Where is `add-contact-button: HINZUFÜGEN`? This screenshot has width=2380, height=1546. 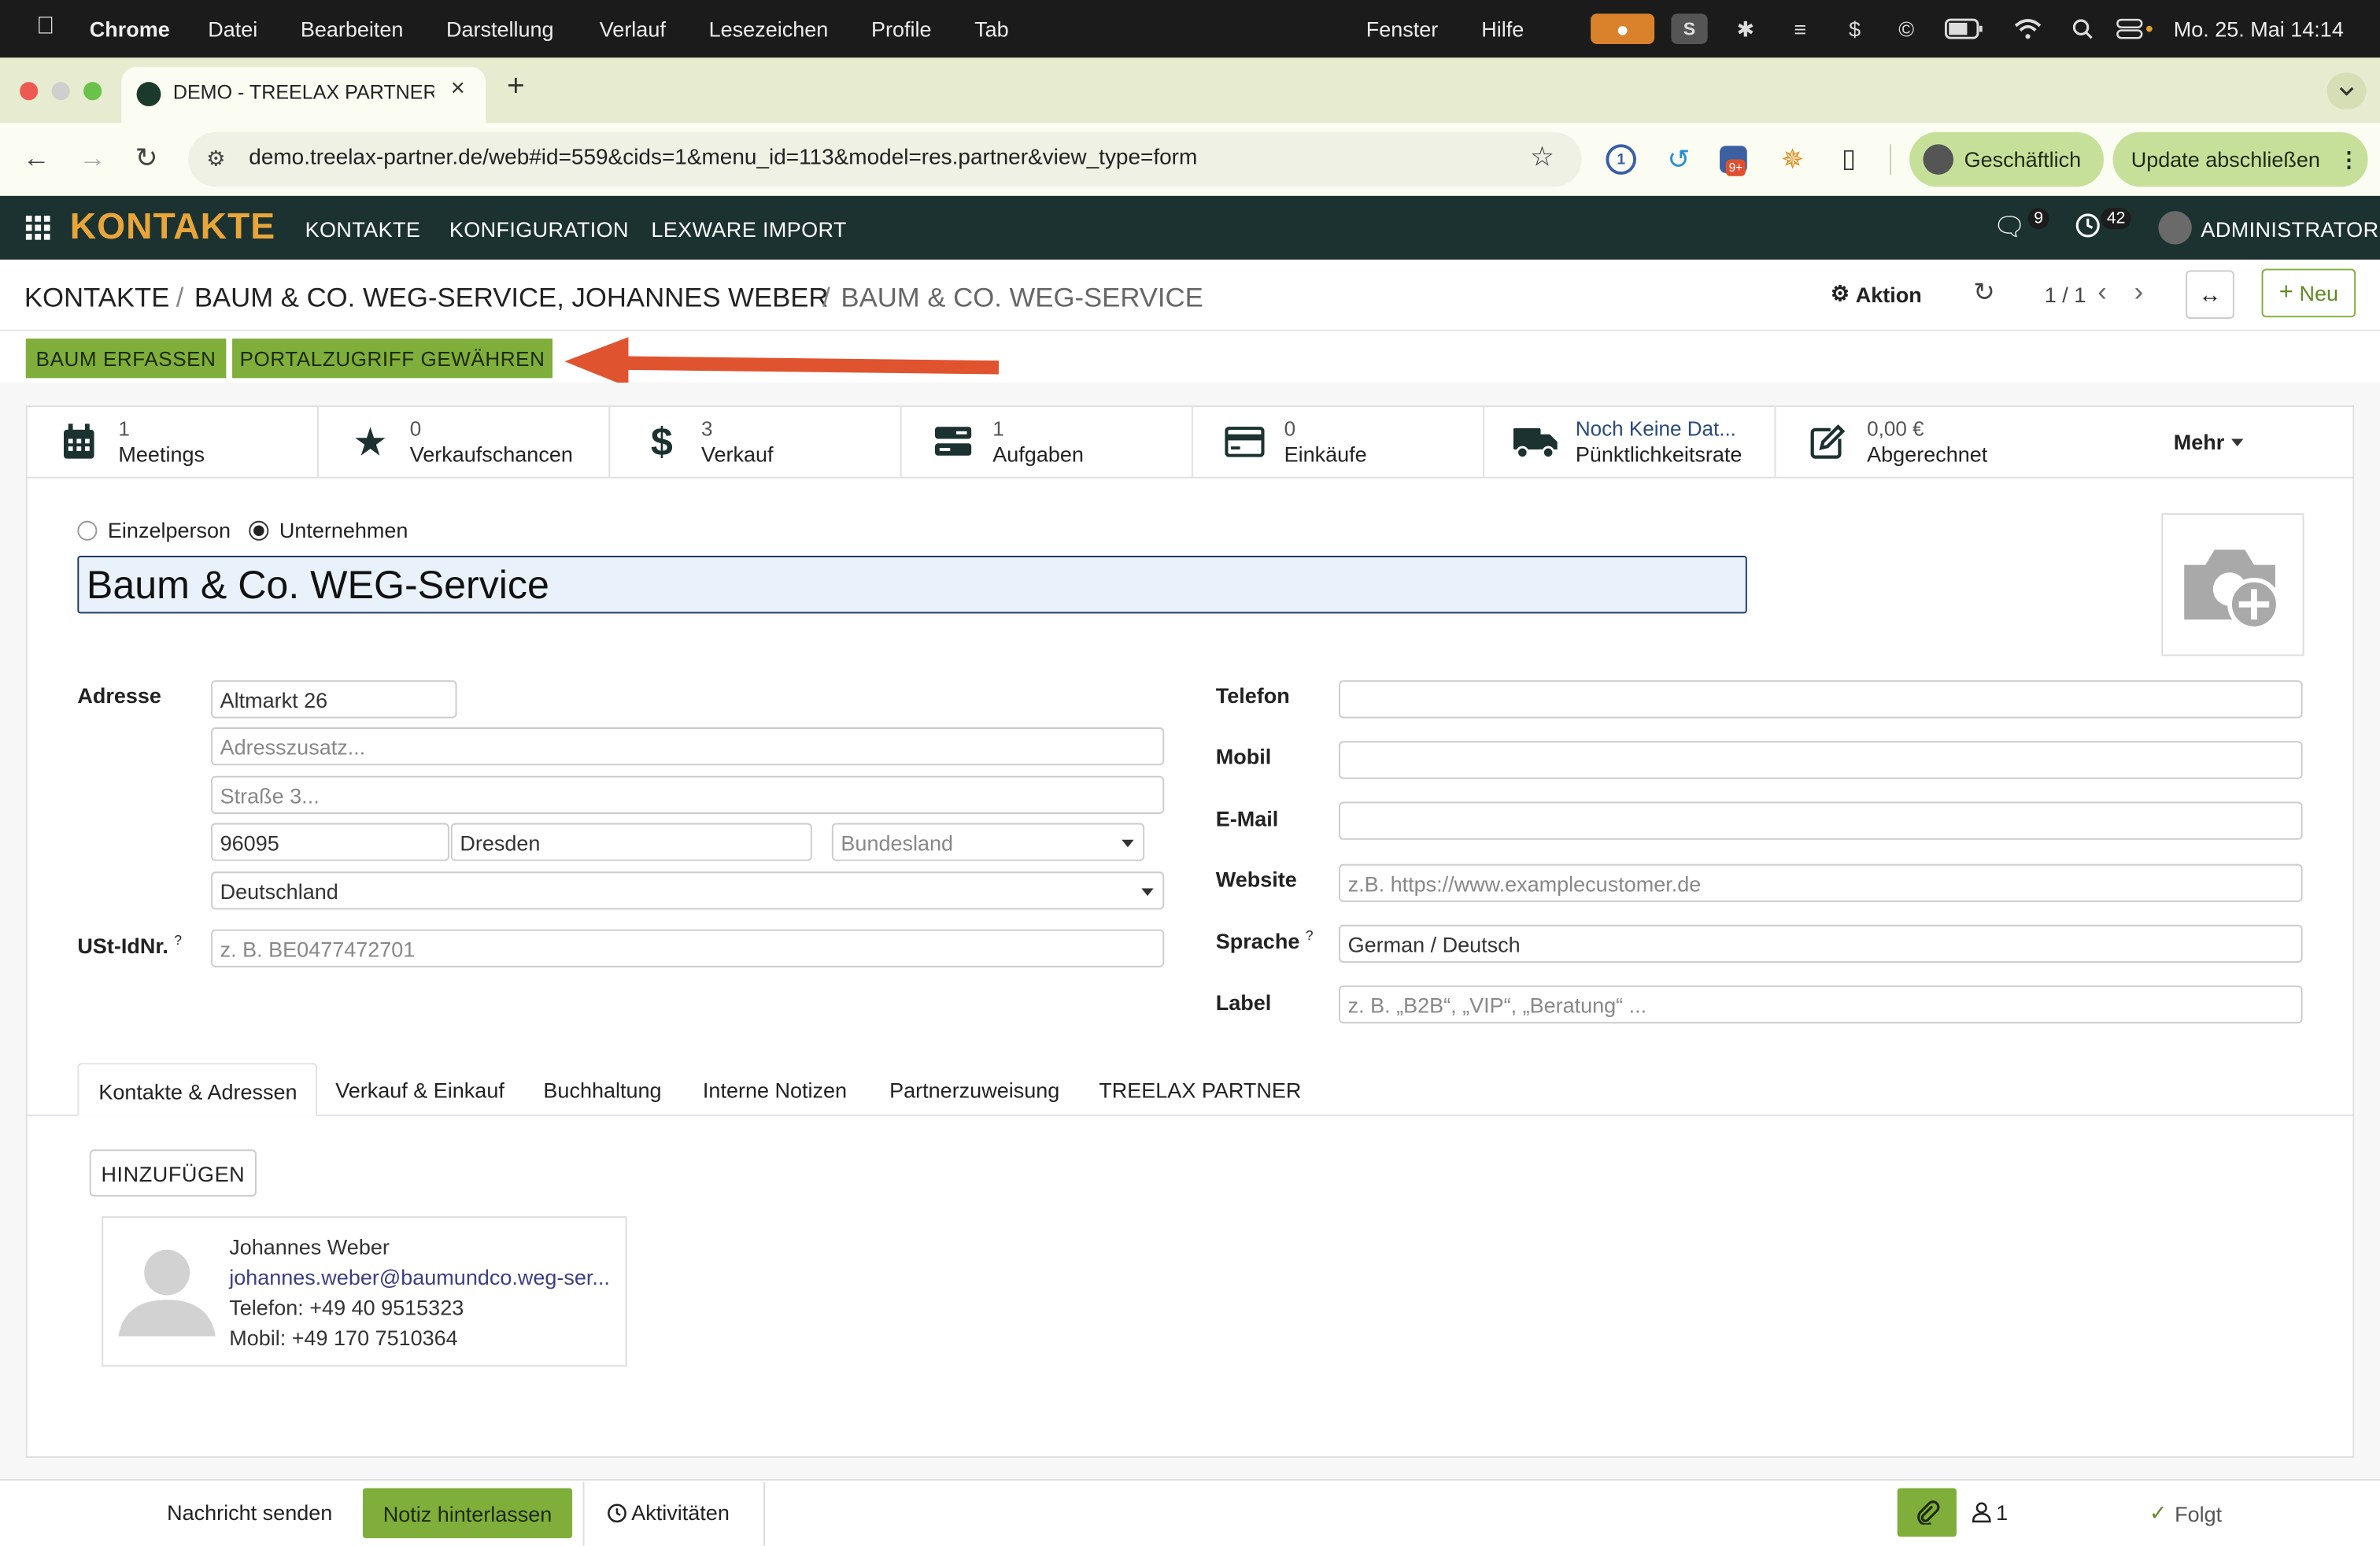
add-contact-button: HINZUFÜGEN is located at coordinates (173, 1173).